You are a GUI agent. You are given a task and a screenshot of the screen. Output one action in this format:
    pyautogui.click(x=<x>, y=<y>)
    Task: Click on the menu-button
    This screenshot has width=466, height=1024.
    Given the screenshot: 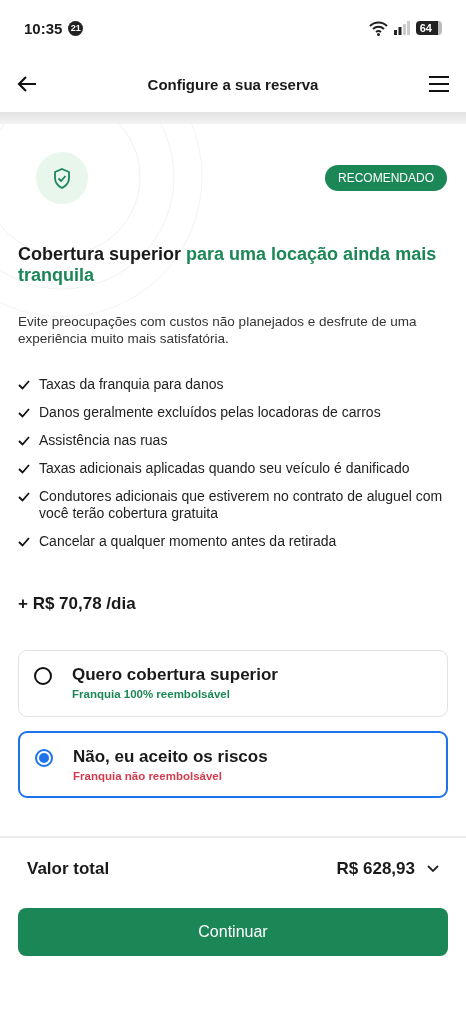 What is the action you would take?
    pyautogui.click(x=439, y=84)
    